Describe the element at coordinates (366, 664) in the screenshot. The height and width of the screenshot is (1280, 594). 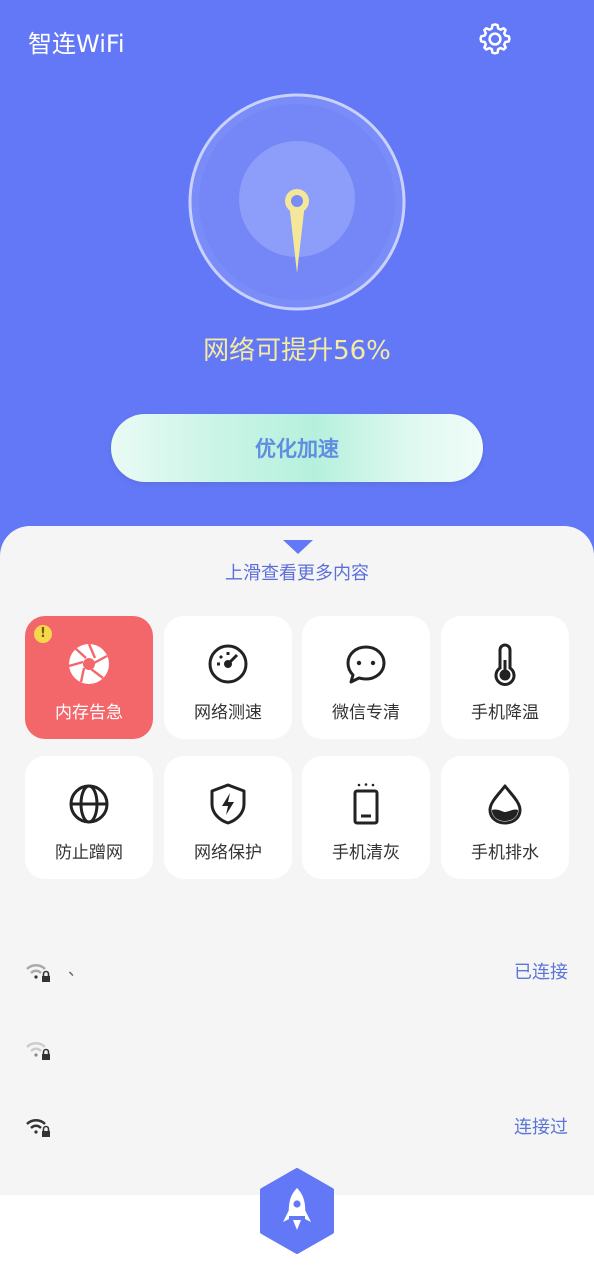
I see `chat-bubble-icon` at that location.